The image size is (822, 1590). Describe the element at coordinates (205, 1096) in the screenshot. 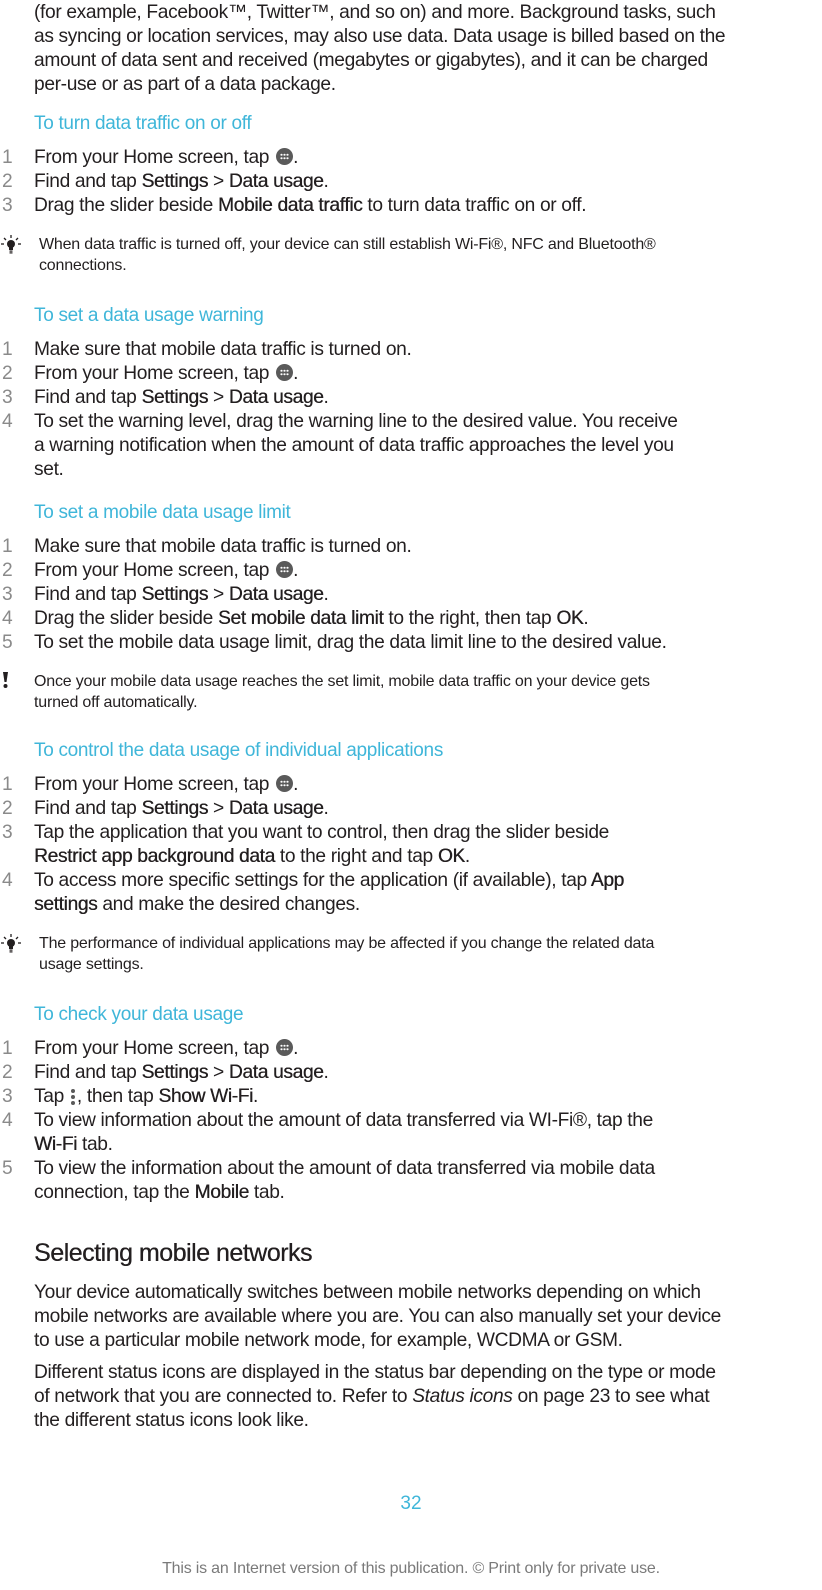

I see `show-wifi-label: Show Wi-Fi` at that location.